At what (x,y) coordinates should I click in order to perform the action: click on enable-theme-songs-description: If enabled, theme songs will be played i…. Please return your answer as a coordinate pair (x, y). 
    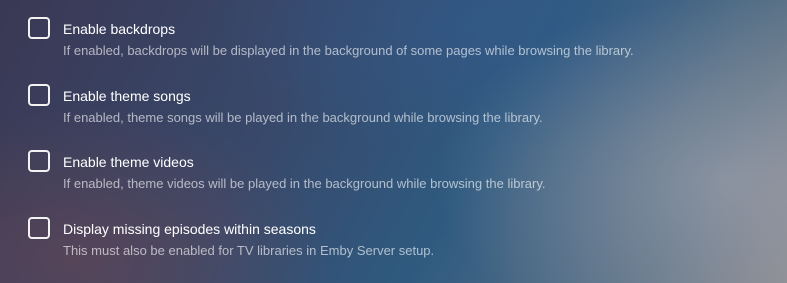
    Looking at the image, I should click on (303, 117).